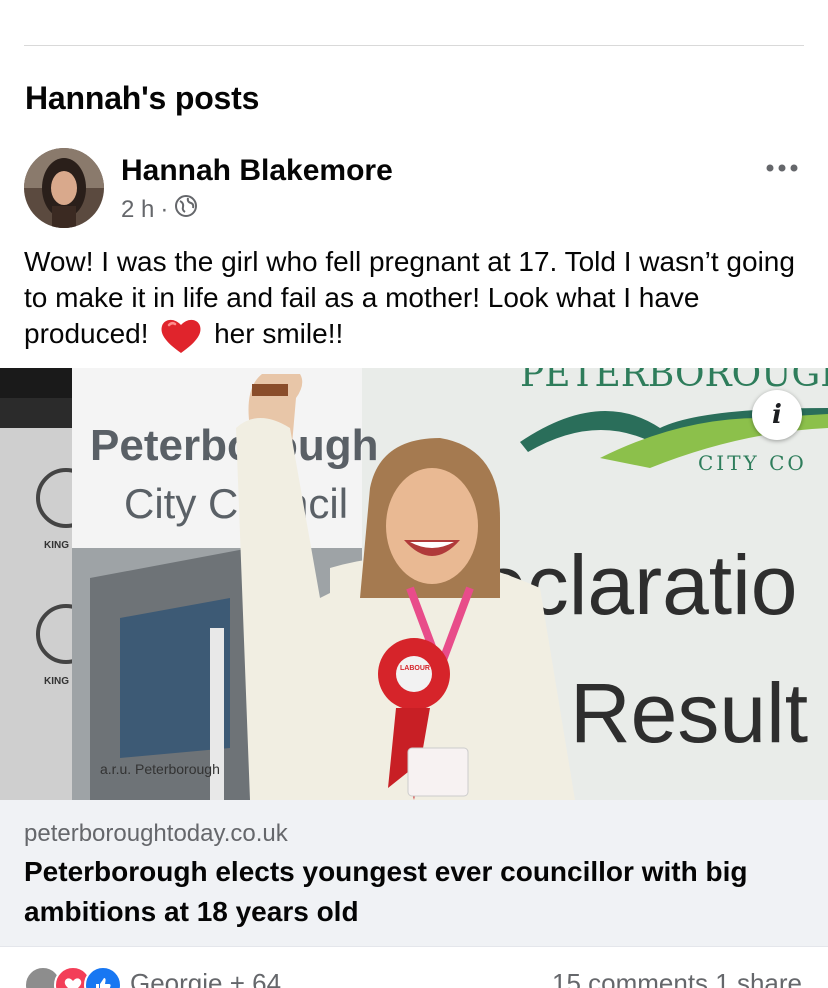  I want to click on aru-label: a.r.u. Peterborough, so click(160, 769).